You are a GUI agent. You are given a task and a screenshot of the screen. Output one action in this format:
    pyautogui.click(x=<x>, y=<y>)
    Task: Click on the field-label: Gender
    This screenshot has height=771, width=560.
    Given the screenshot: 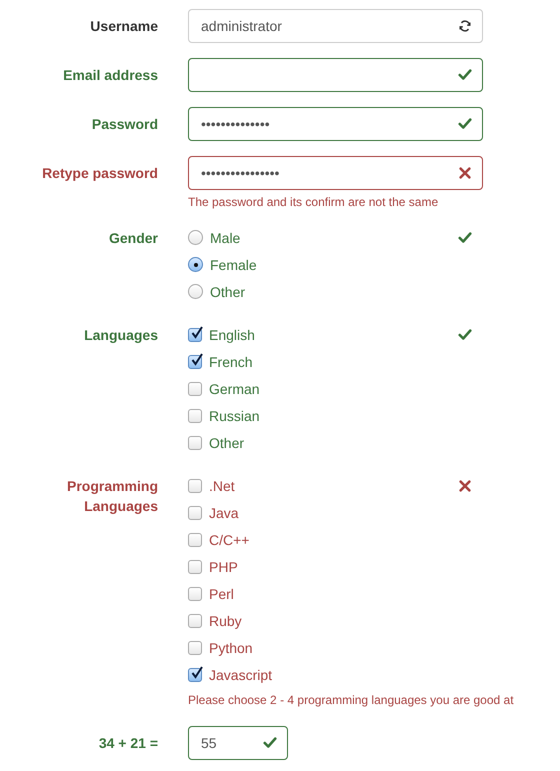 What is the action you would take?
    pyautogui.click(x=133, y=238)
    